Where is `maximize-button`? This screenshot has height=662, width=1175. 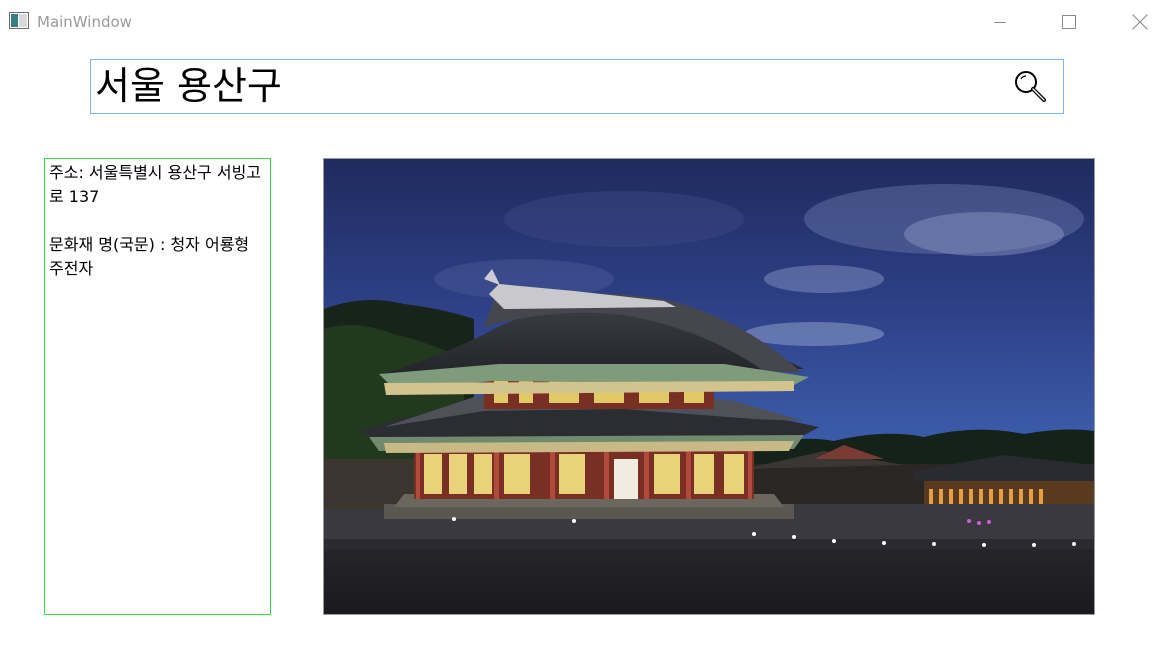
maximize-button is located at coordinates (1069, 22).